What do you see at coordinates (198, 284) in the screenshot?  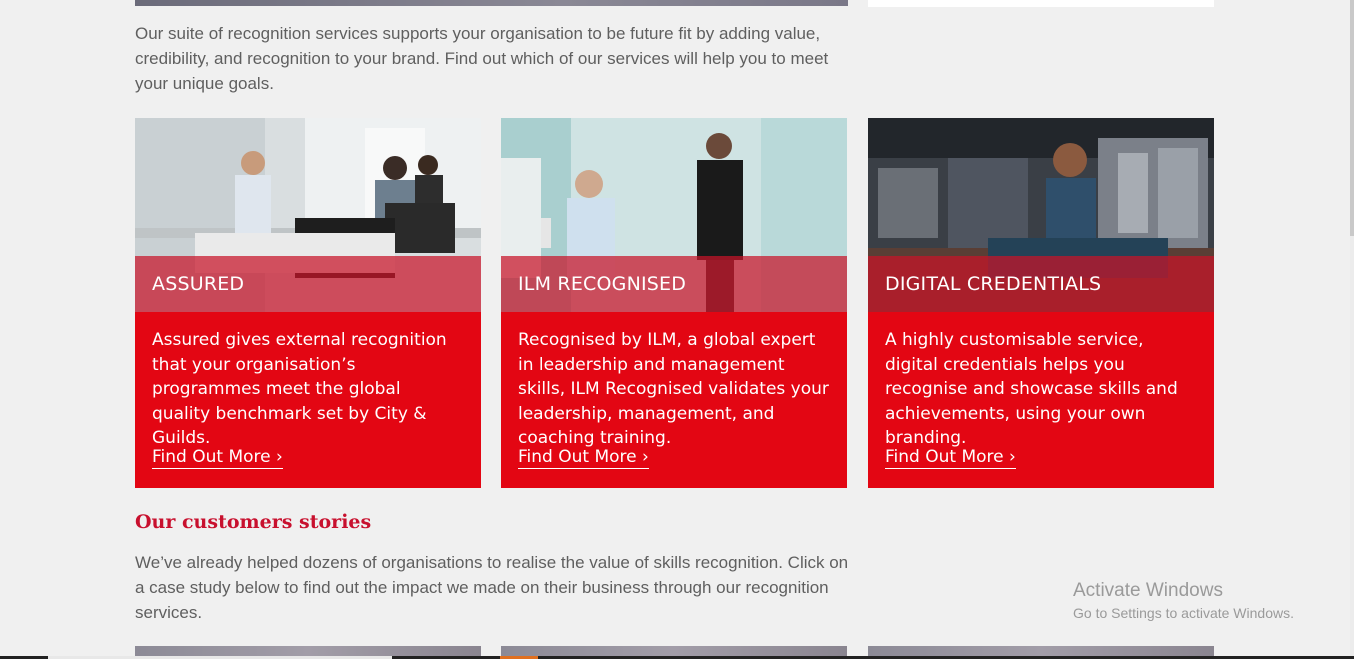 I see `card-title-assured: ASSURED` at bounding box center [198, 284].